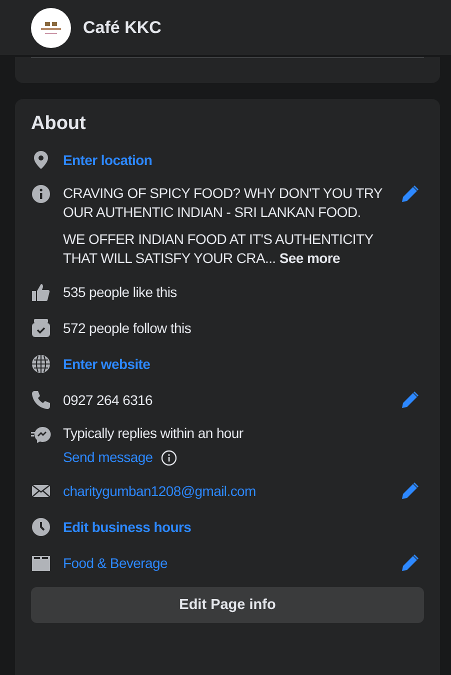 Image resolution: width=451 pixels, height=675 pixels. I want to click on link: Enter website, so click(106, 364).